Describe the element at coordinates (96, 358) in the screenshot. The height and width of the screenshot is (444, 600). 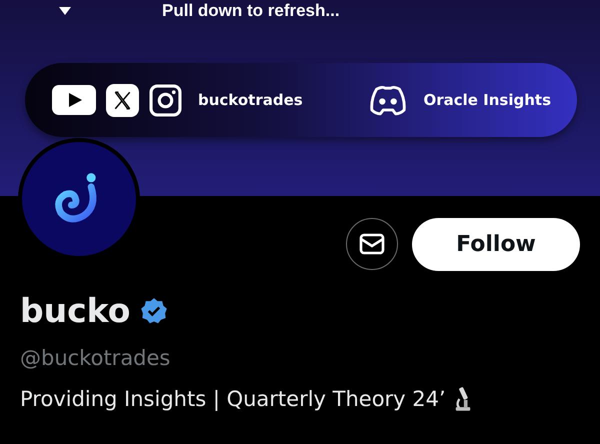
I see `user-handle: @buckotrades` at that location.